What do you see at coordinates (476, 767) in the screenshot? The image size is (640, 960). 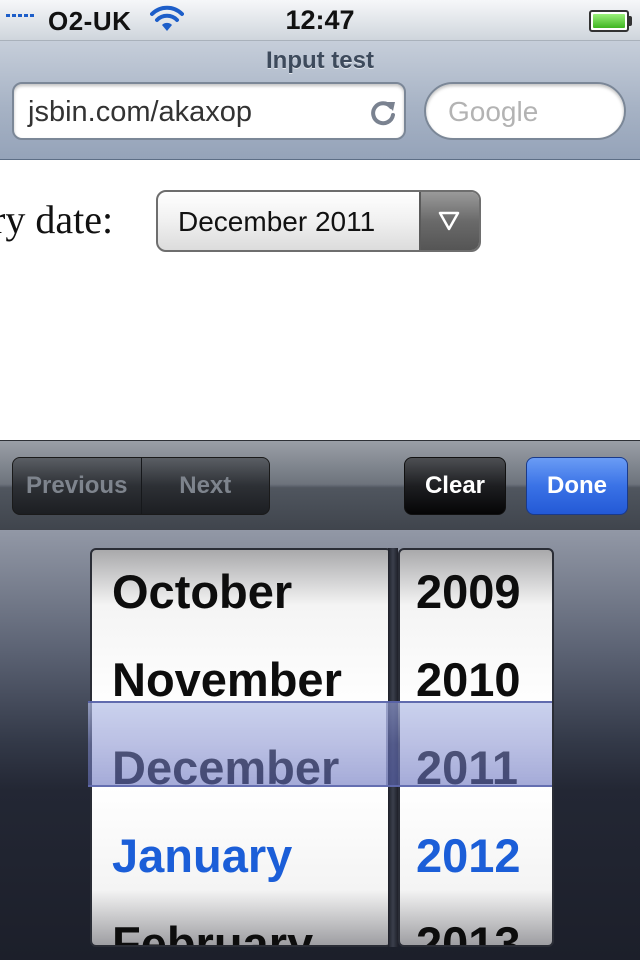 I see `year-item-selected: 2011` at bounding box center [476, 767].